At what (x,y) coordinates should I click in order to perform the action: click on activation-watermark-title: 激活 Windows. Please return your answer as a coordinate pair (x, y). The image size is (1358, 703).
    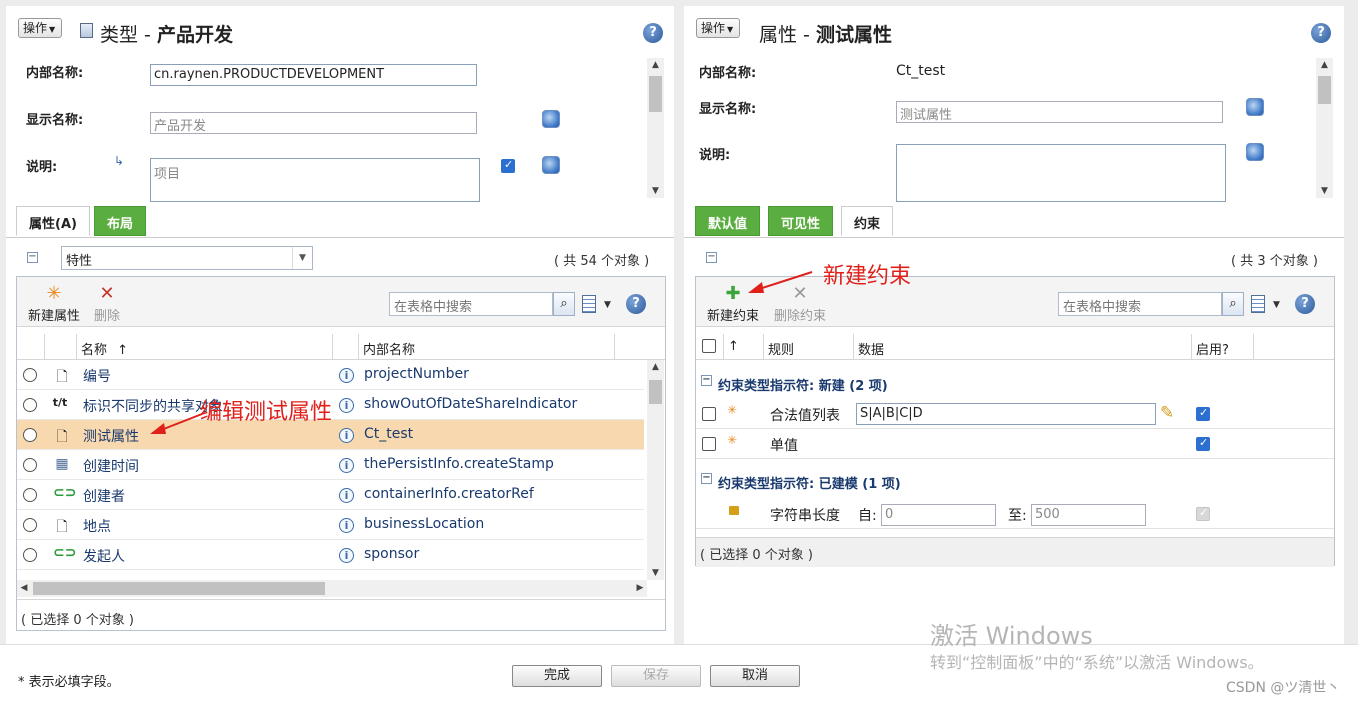
    Looking at the image, I should click on (1011, 636).